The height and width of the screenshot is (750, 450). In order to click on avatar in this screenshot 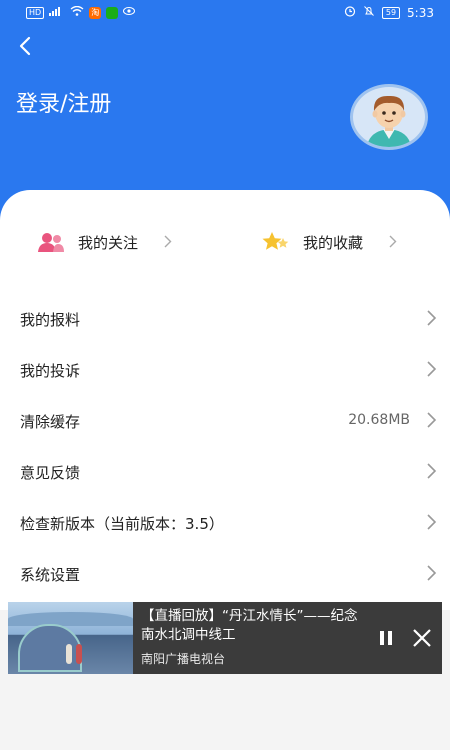, I will do `click(389, 117)`.